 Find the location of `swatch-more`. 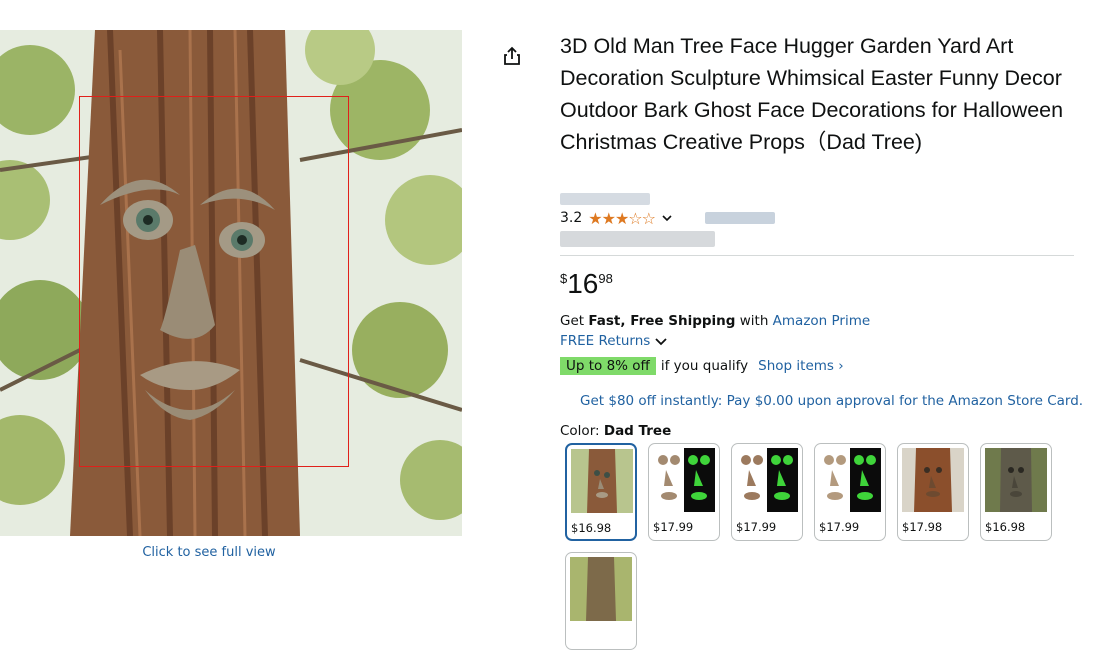

swatch-more is located at coordinates (601, 601).